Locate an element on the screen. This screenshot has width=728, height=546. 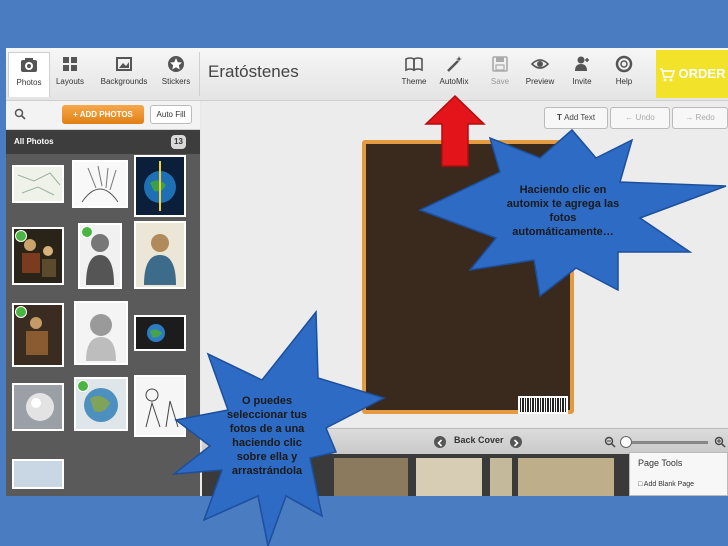
add-text-button: T Add Text is located at coordinates (576, 118).